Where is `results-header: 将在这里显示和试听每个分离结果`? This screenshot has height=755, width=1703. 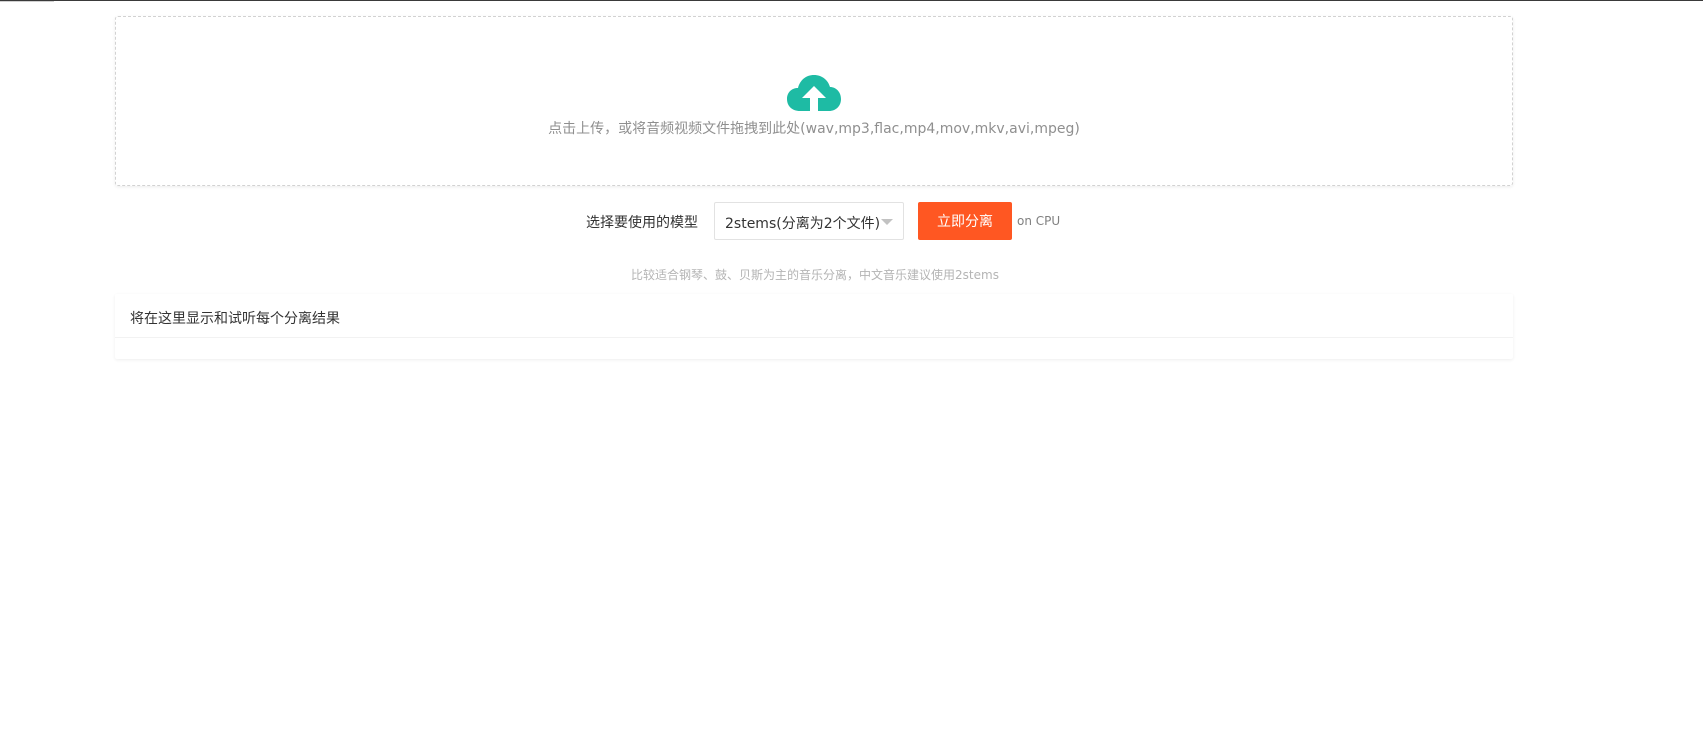 results-header: 将在这里显示和试听每个分离结果 is located at coordinates (814, 316).